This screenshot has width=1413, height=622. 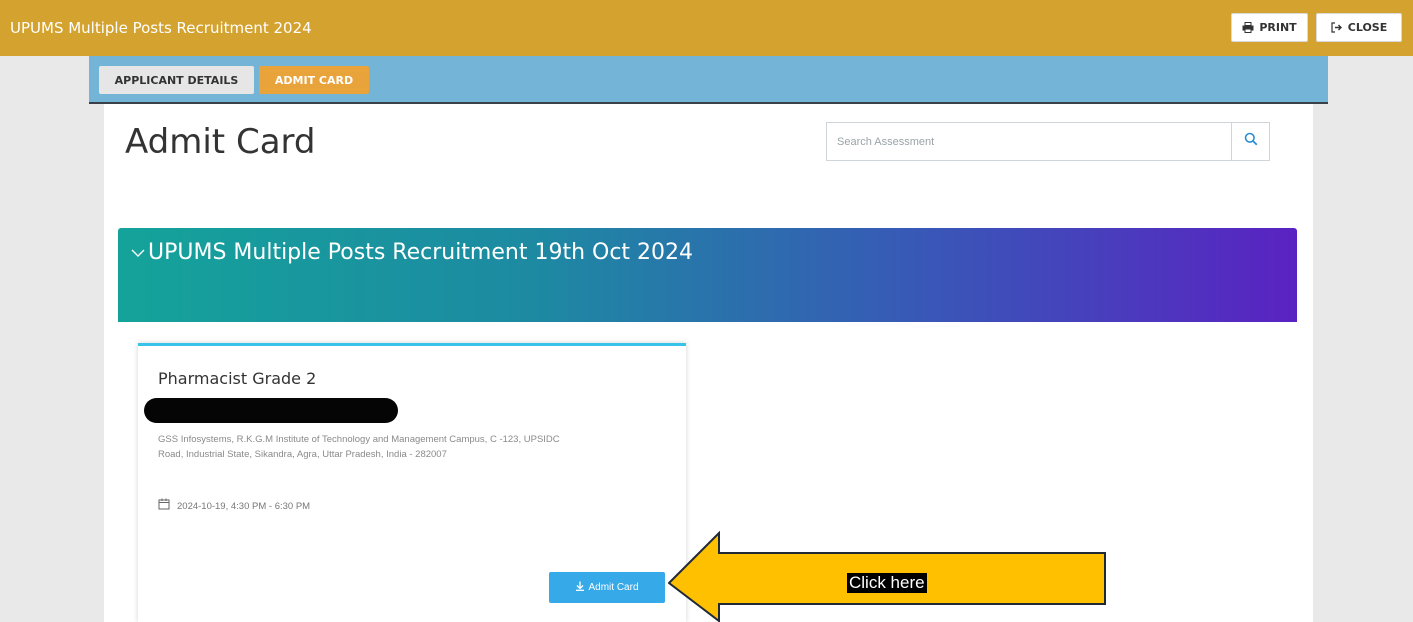 What do you see at coordinates (176, 80) in the screenshot?
I see `tab-applicant-details: APPLICANT DETAILS` at bounding box center [176, 80].